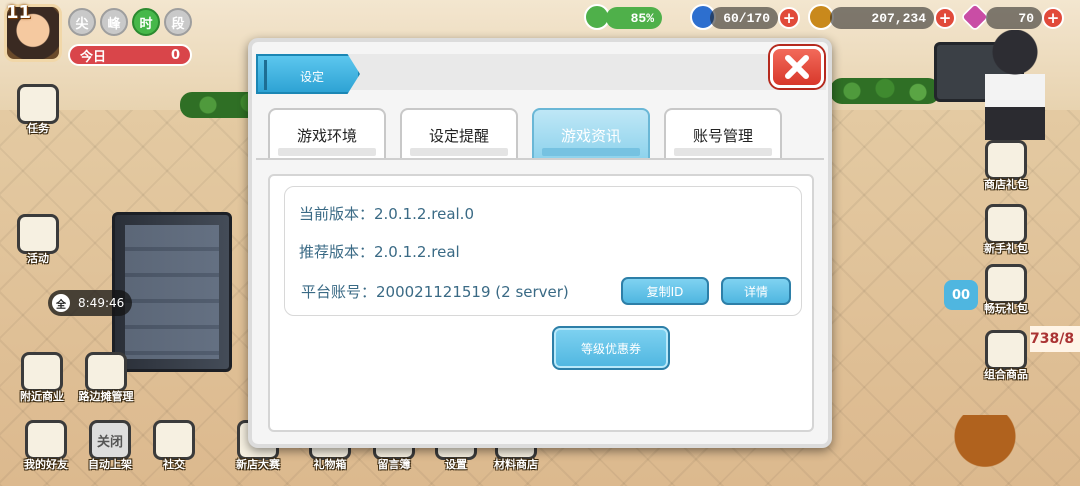  Describe the element at coordinates (456, 464) in the screenshot. I see `settings-label: 设置` at that location.